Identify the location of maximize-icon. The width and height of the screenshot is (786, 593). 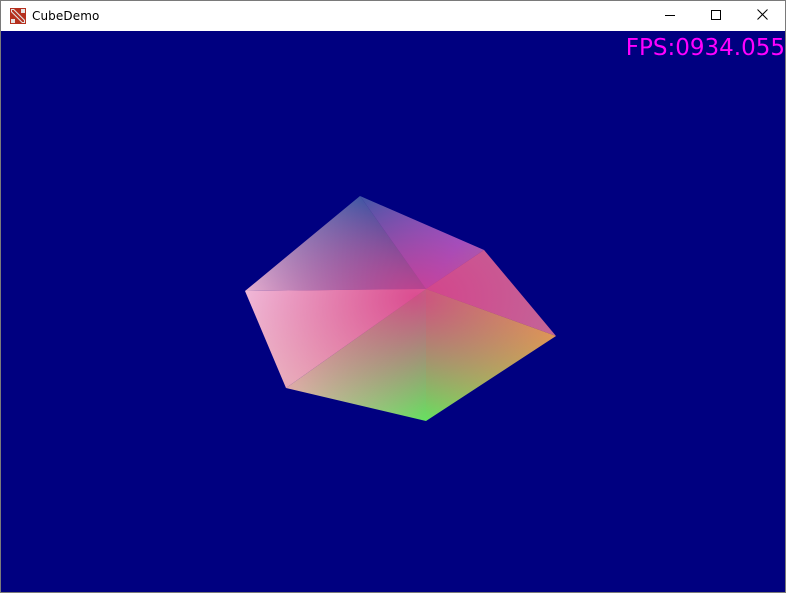
(716, 16).